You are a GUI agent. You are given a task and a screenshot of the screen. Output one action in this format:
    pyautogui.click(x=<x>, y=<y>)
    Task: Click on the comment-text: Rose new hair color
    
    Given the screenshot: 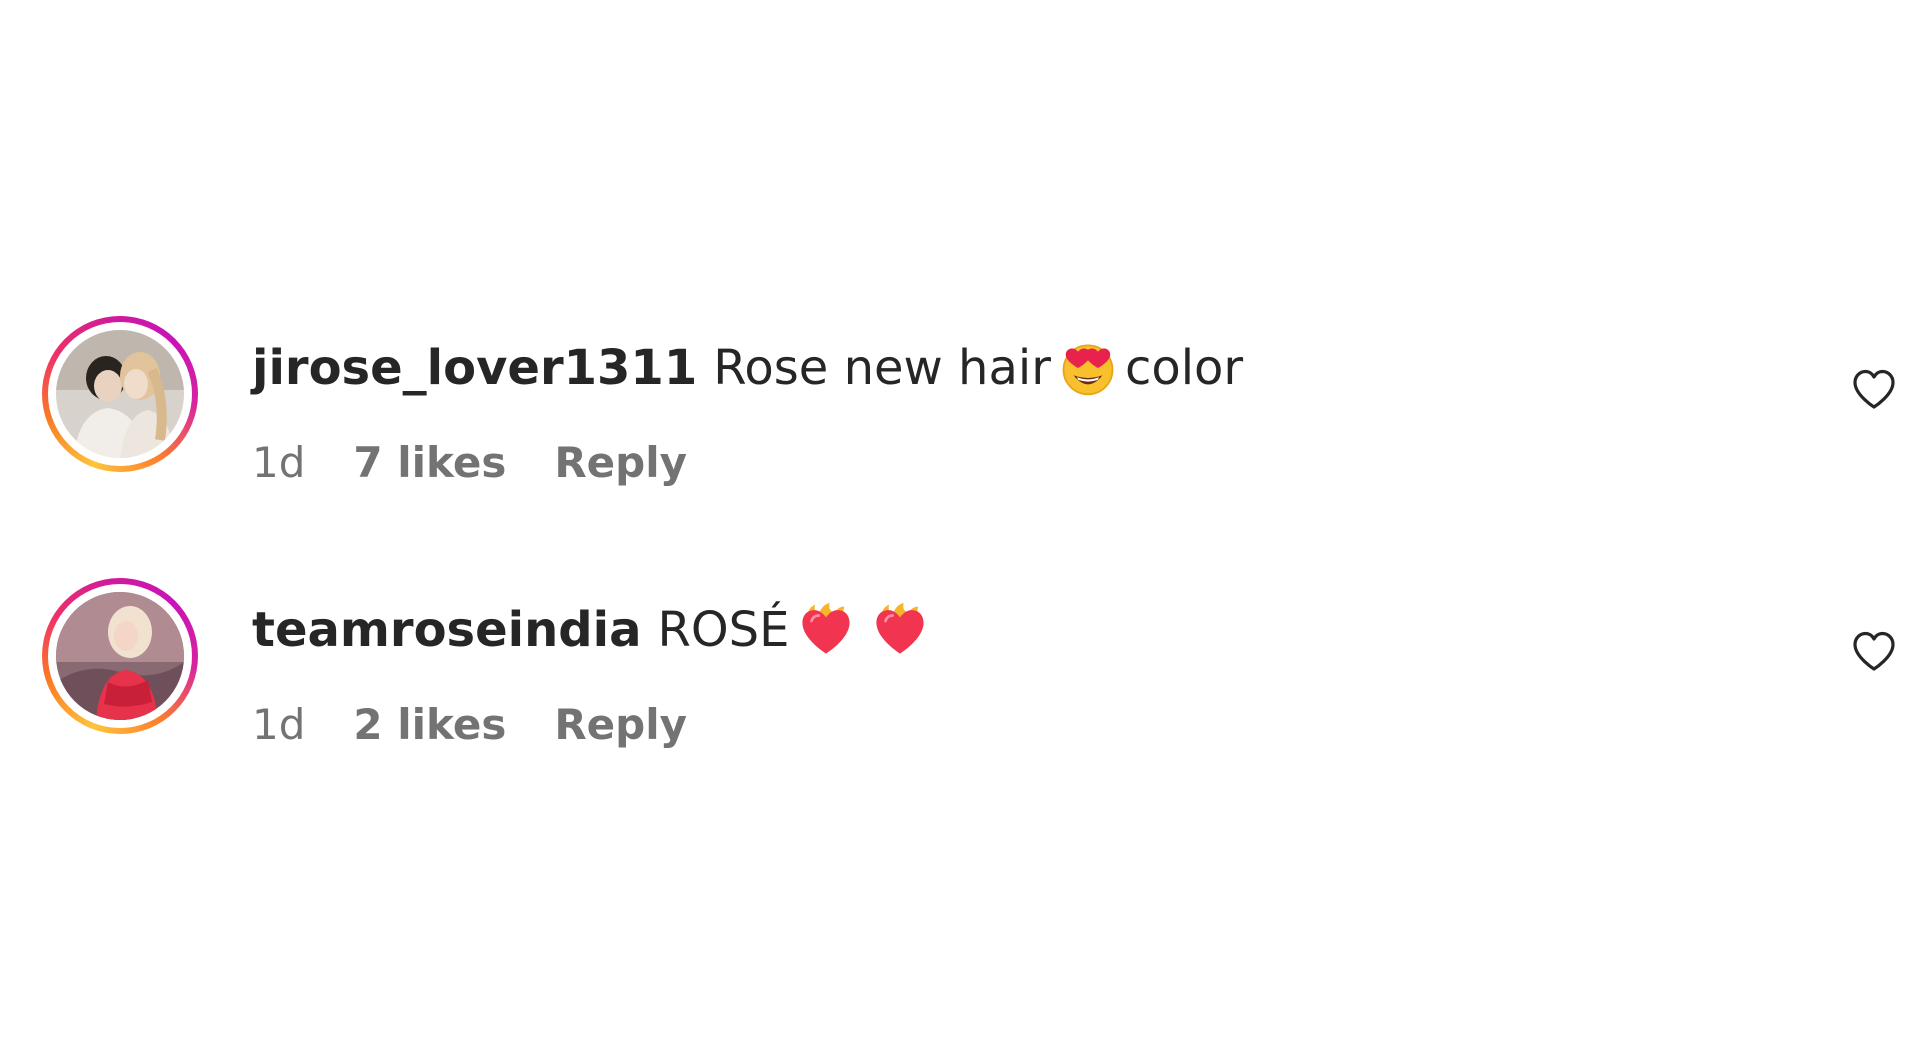 What is the action you would take?
    pyautogui.click(x=978, y=368)
    